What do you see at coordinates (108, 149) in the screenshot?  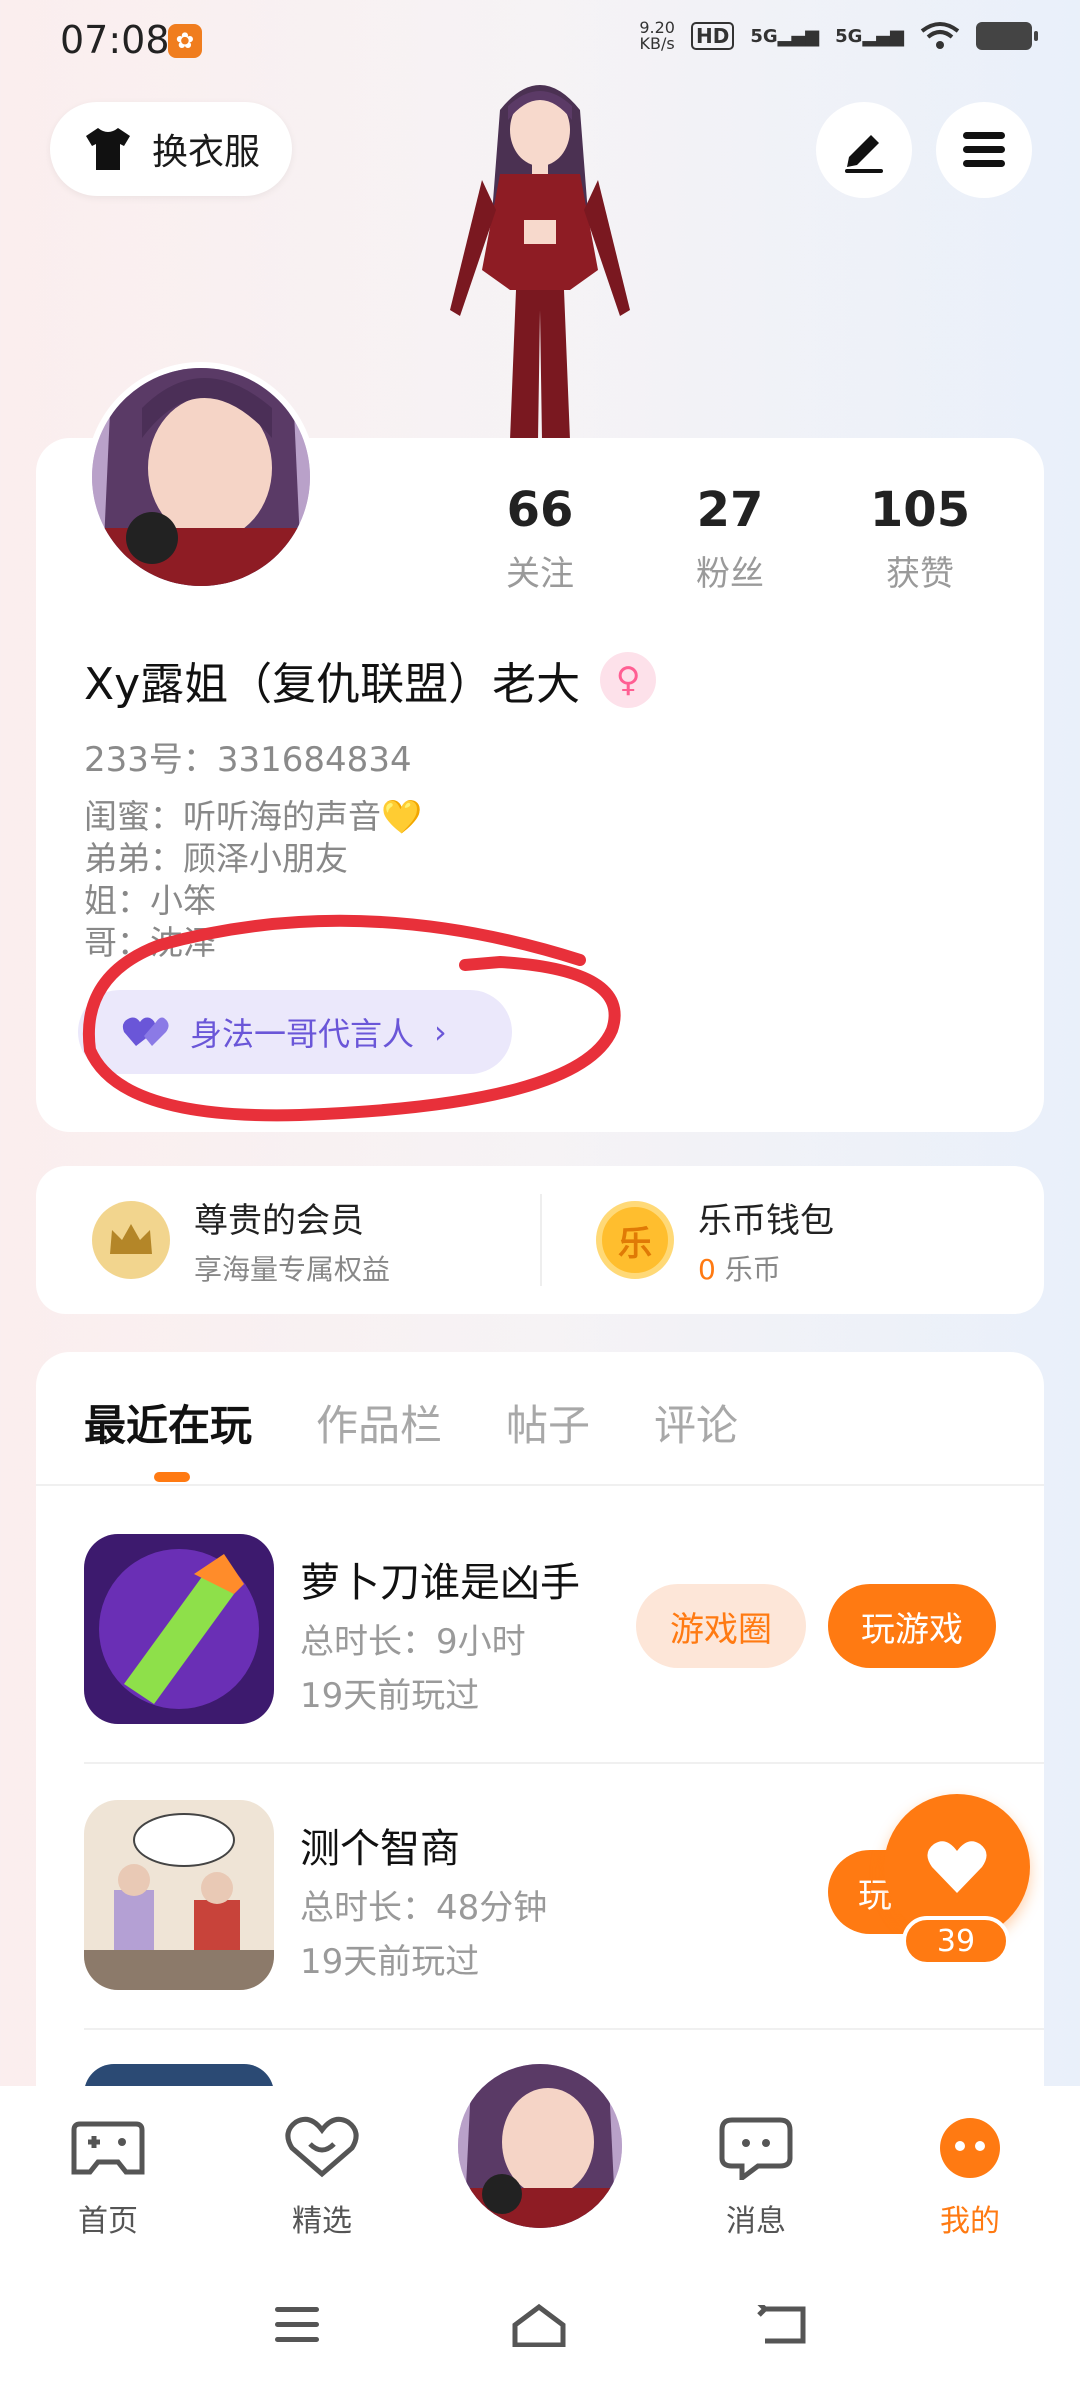 I see `tshirt-icon` at bounding box center [108, 149].